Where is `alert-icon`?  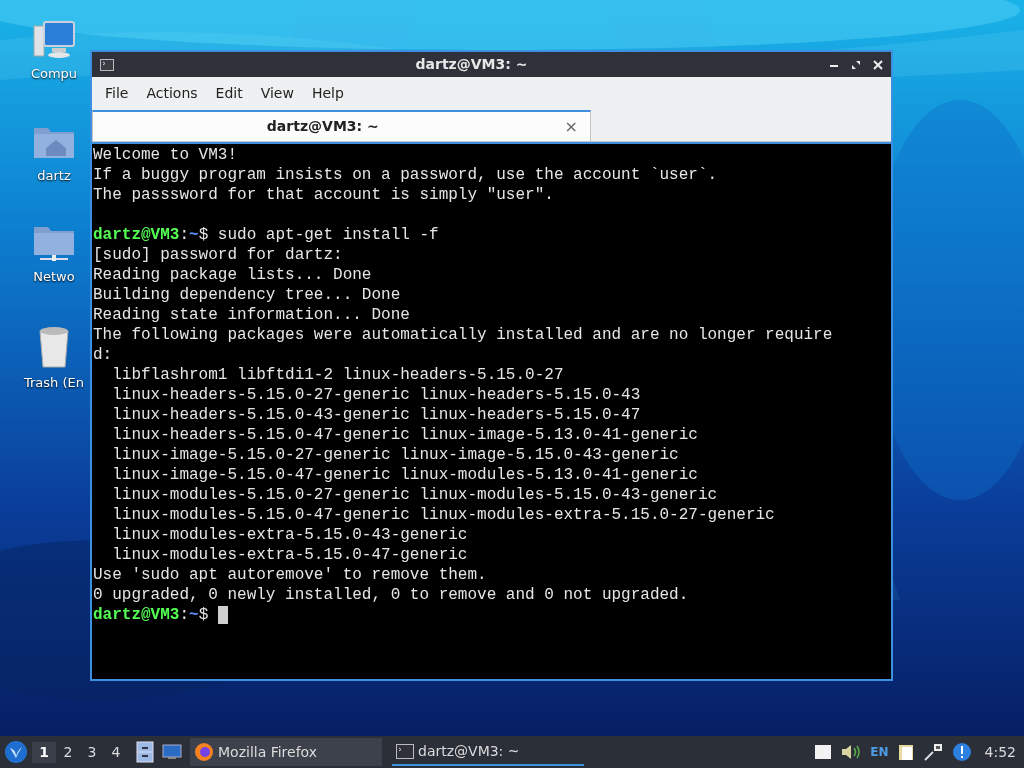
alert-icon is located at coordinates (961, 752).